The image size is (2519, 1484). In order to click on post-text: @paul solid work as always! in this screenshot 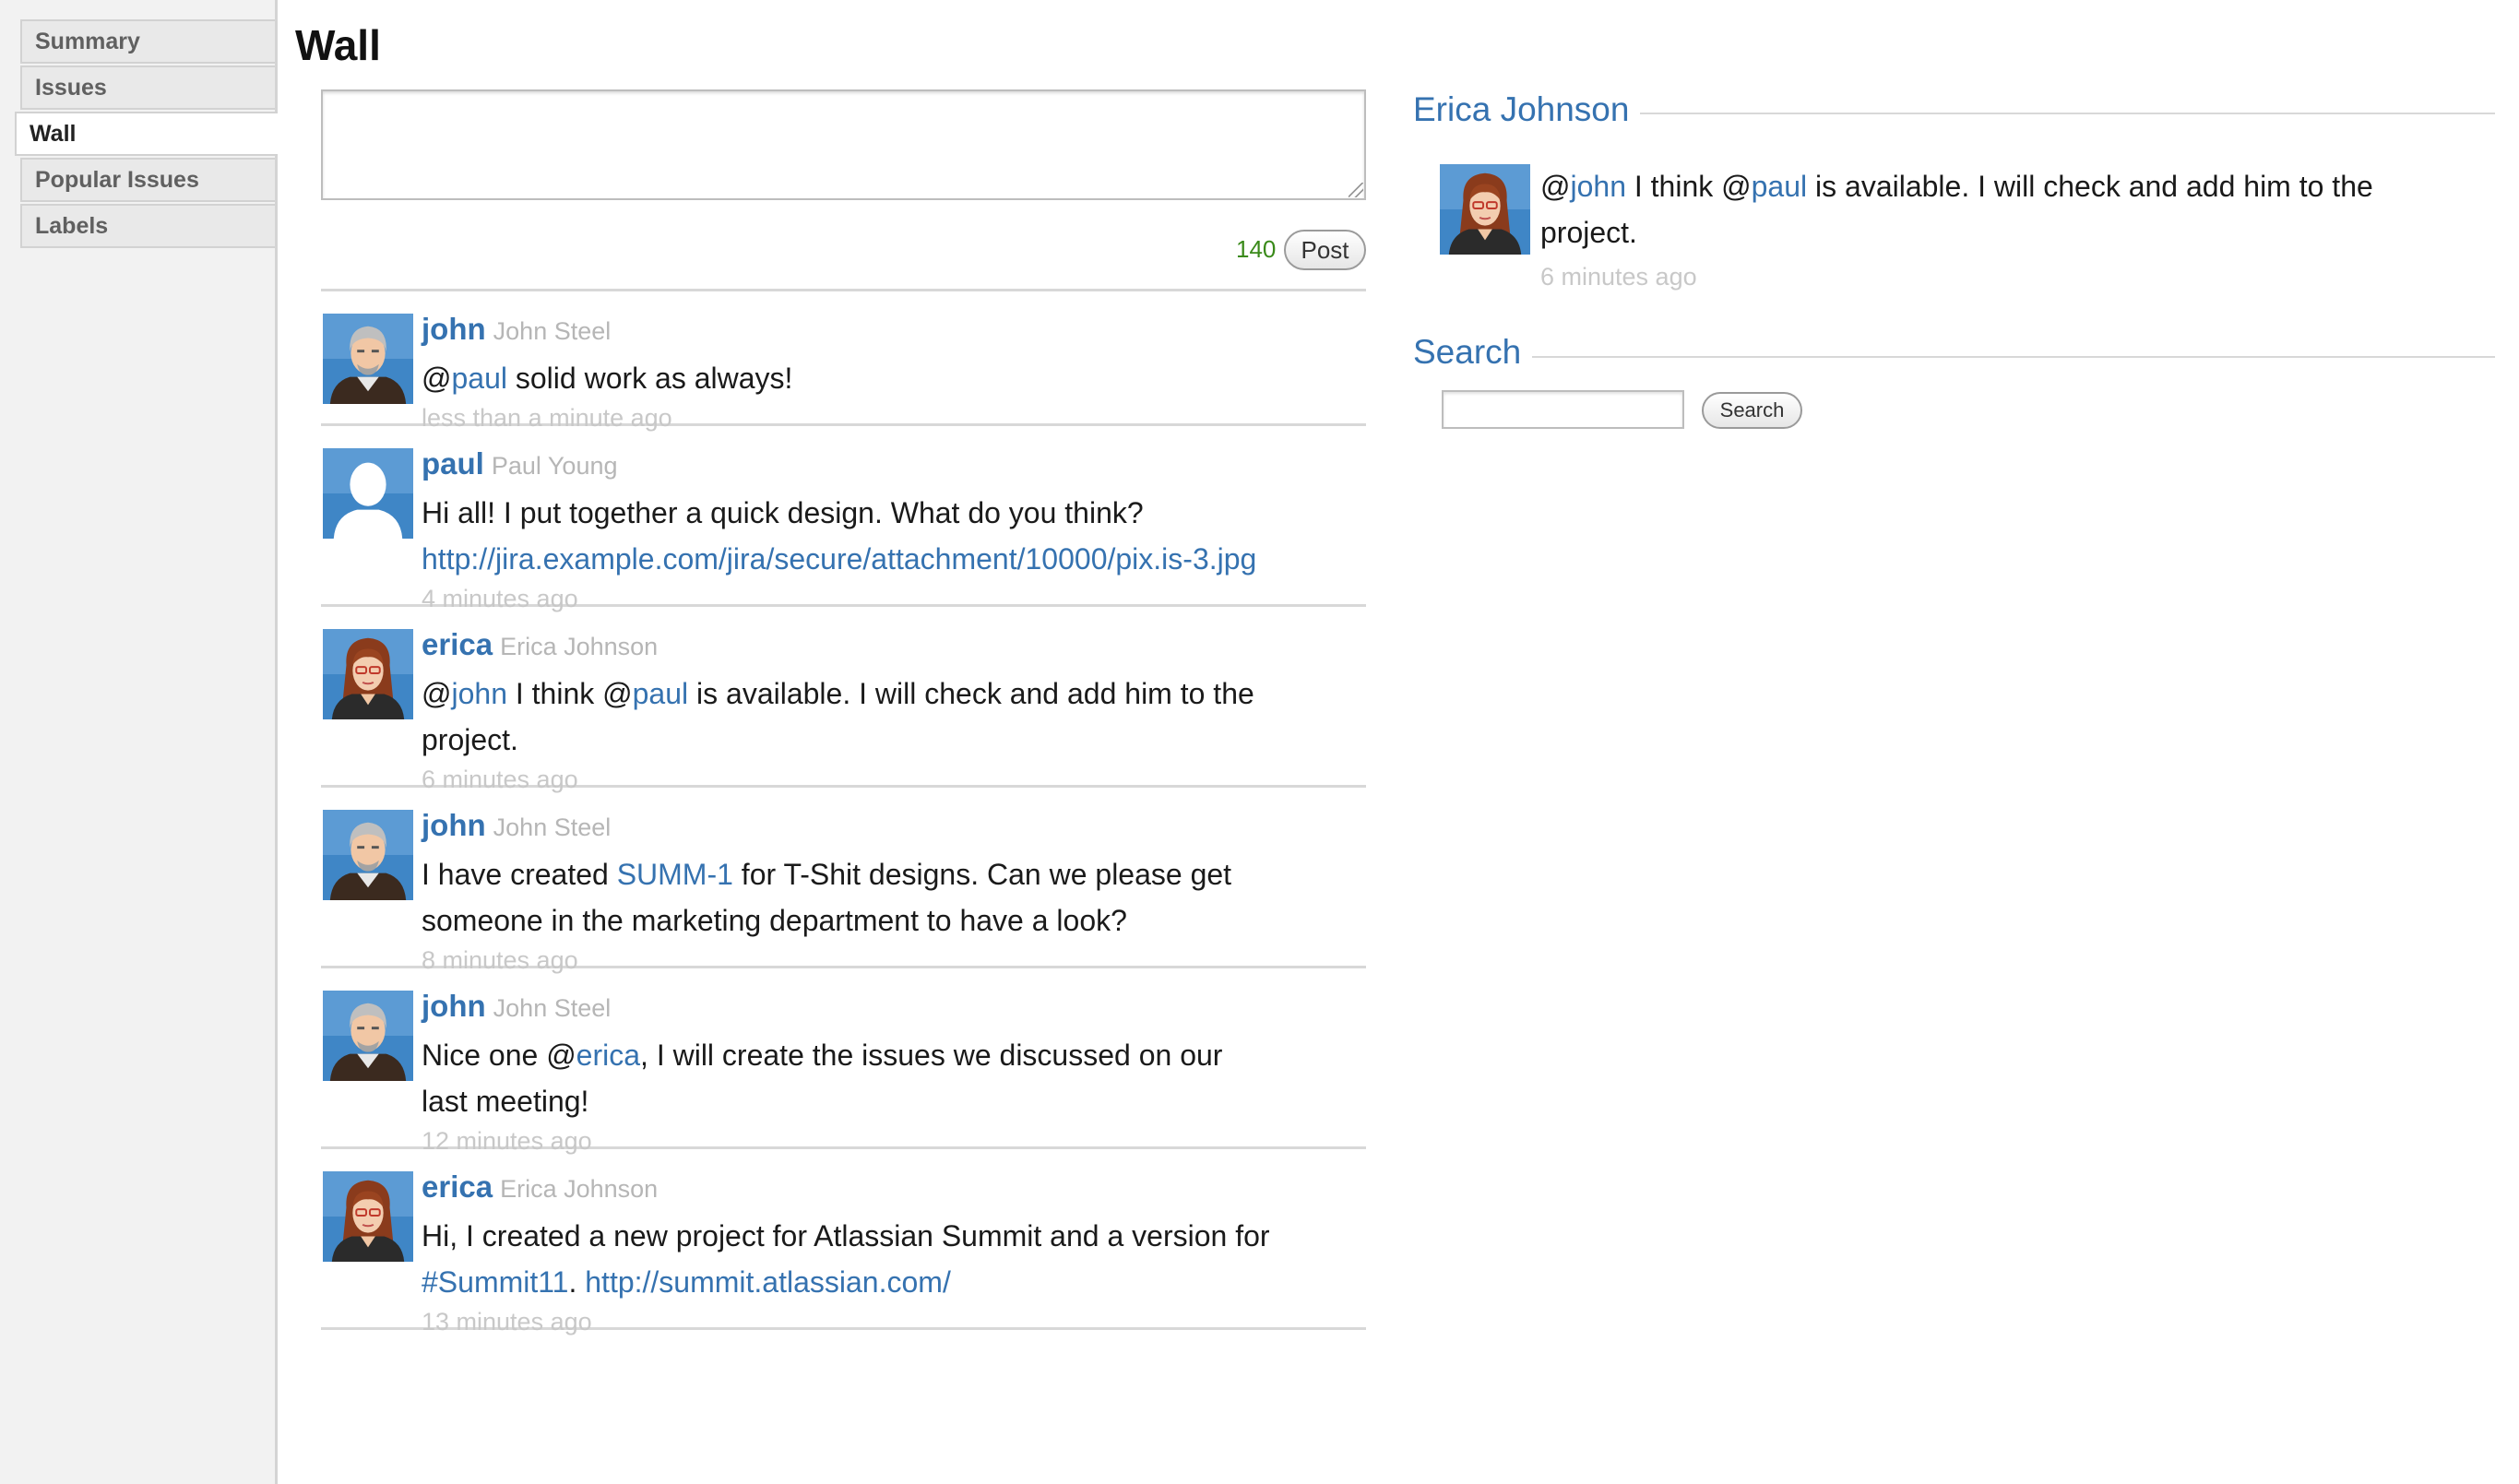, I will do `click(892, 378)`.